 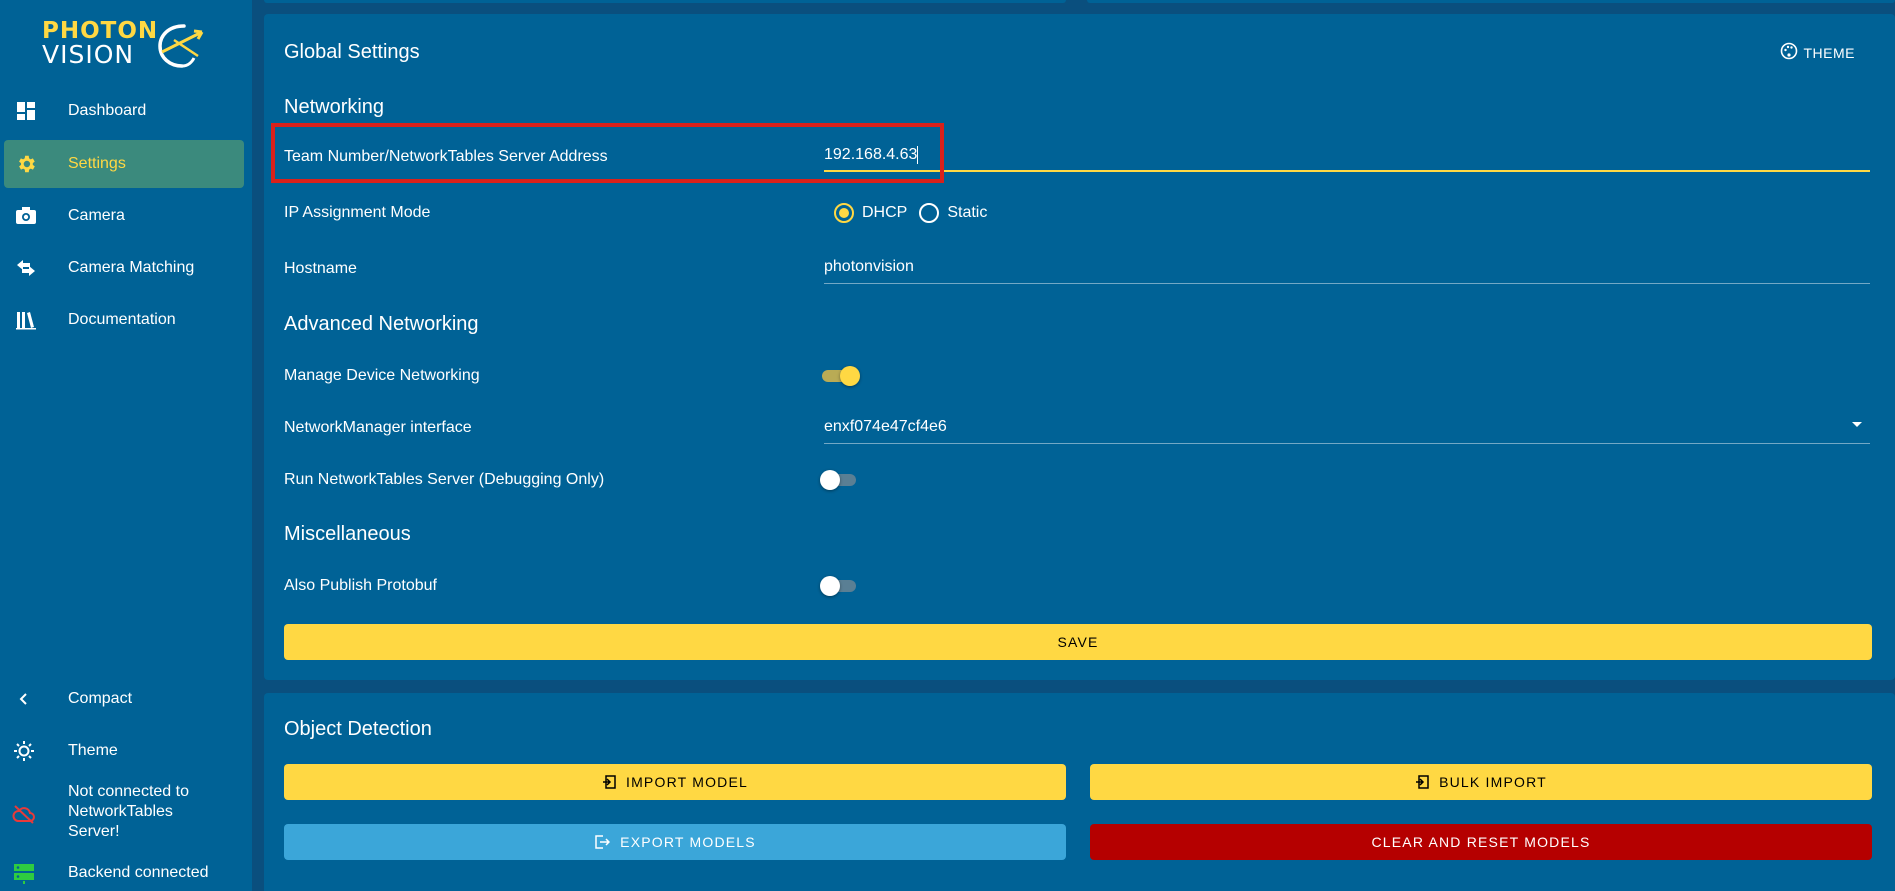 What do you see at coordinates (602, 842) in the screenshot?
I see `export-icon` at bounding box center [602, 842].